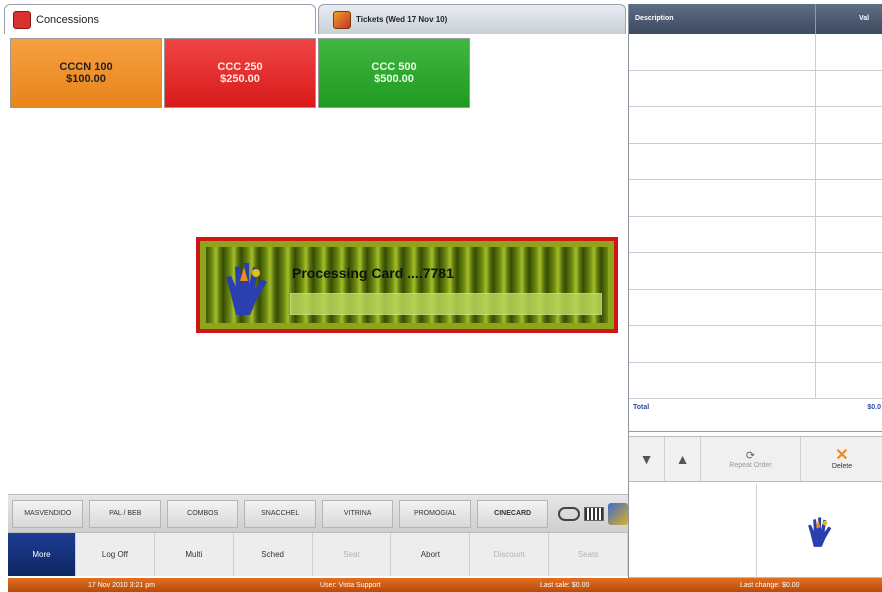  Describe the element at coordinates (121, 585) in the screenshot. I see `status-datetime: 17 Nov 2010 3:21 pm` at that location.